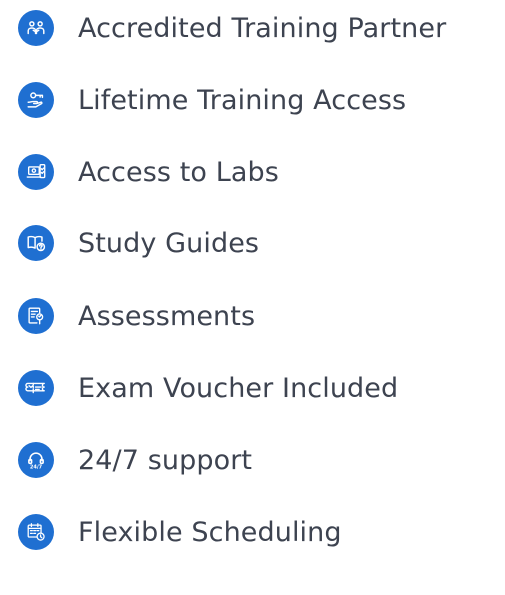 Image resolution: width=505 pixels, height=595 pixels. I want to click on feature-item-access-to-labs: Access to Labs, so click(148, 172).